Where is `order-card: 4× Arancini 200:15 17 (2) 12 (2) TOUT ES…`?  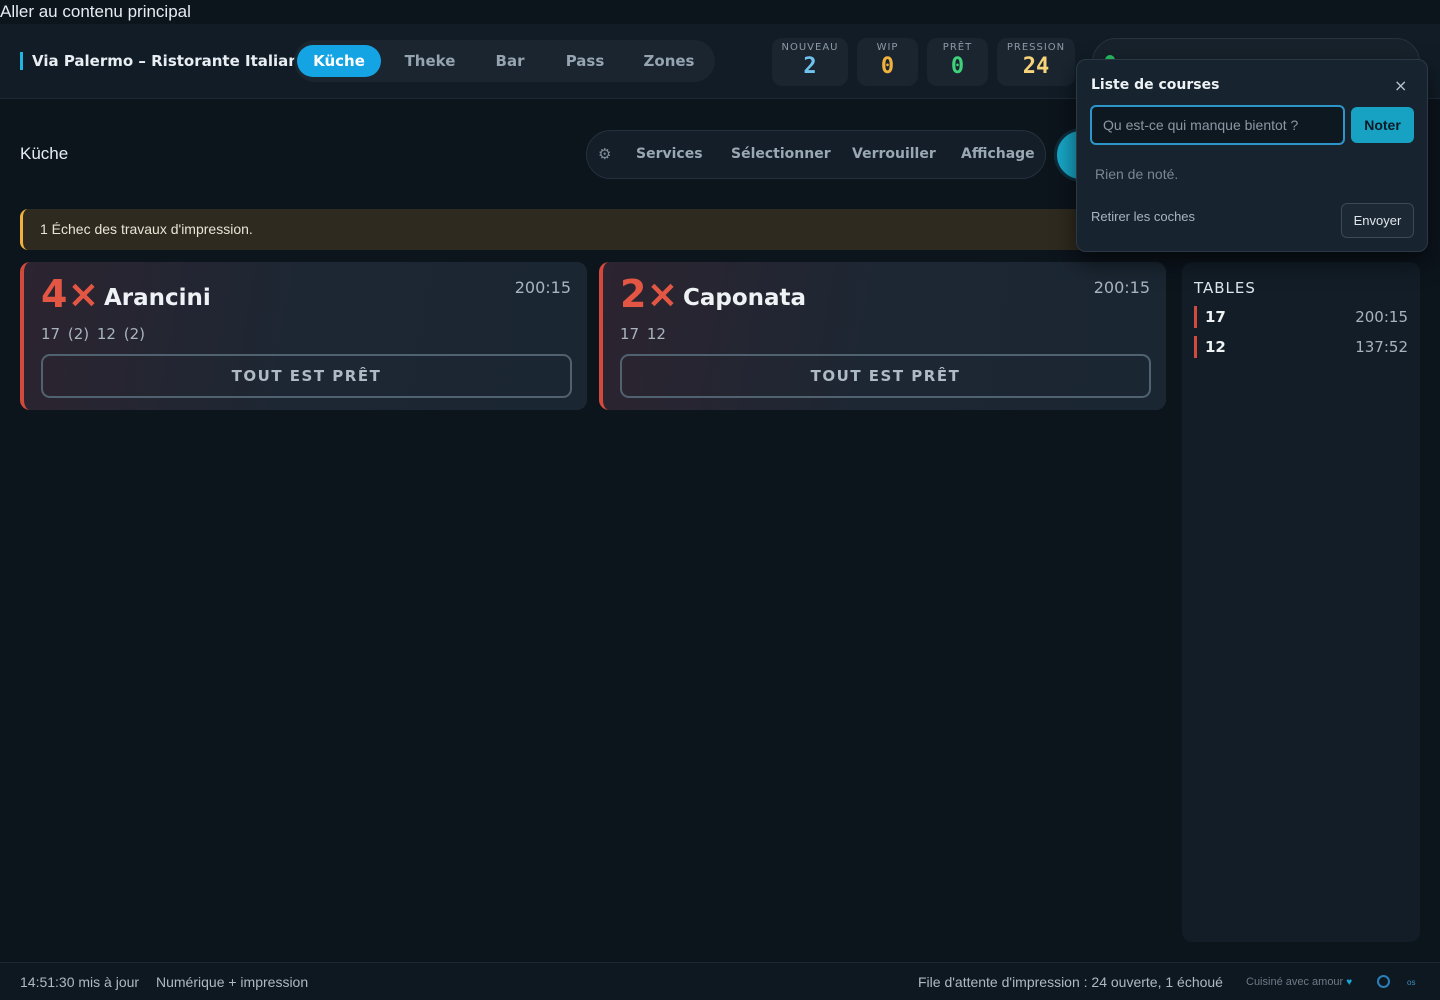
order-card: 4× Arancini 200:15 17 (2) 12 (2) TOUT ES… is located at coordinates (303, 336).